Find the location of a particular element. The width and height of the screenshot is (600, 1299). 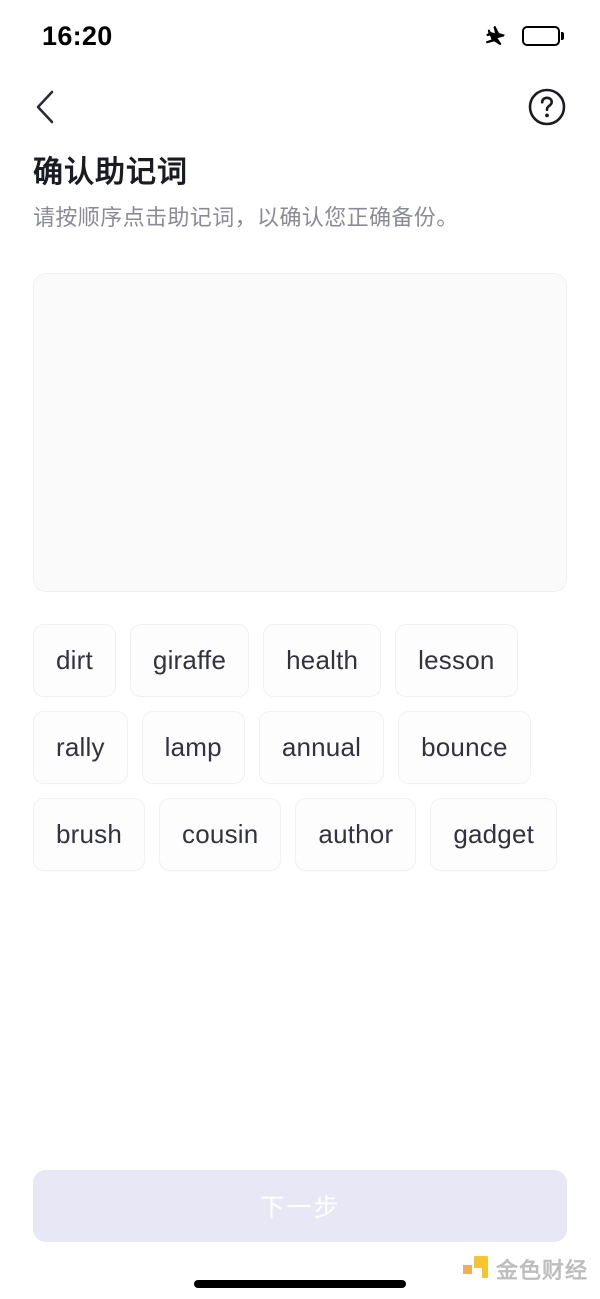

word-chip: annual is located at coordinates (321, 747).